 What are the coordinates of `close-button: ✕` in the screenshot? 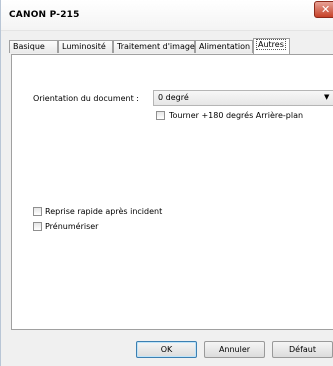 It's located at (323, 9).